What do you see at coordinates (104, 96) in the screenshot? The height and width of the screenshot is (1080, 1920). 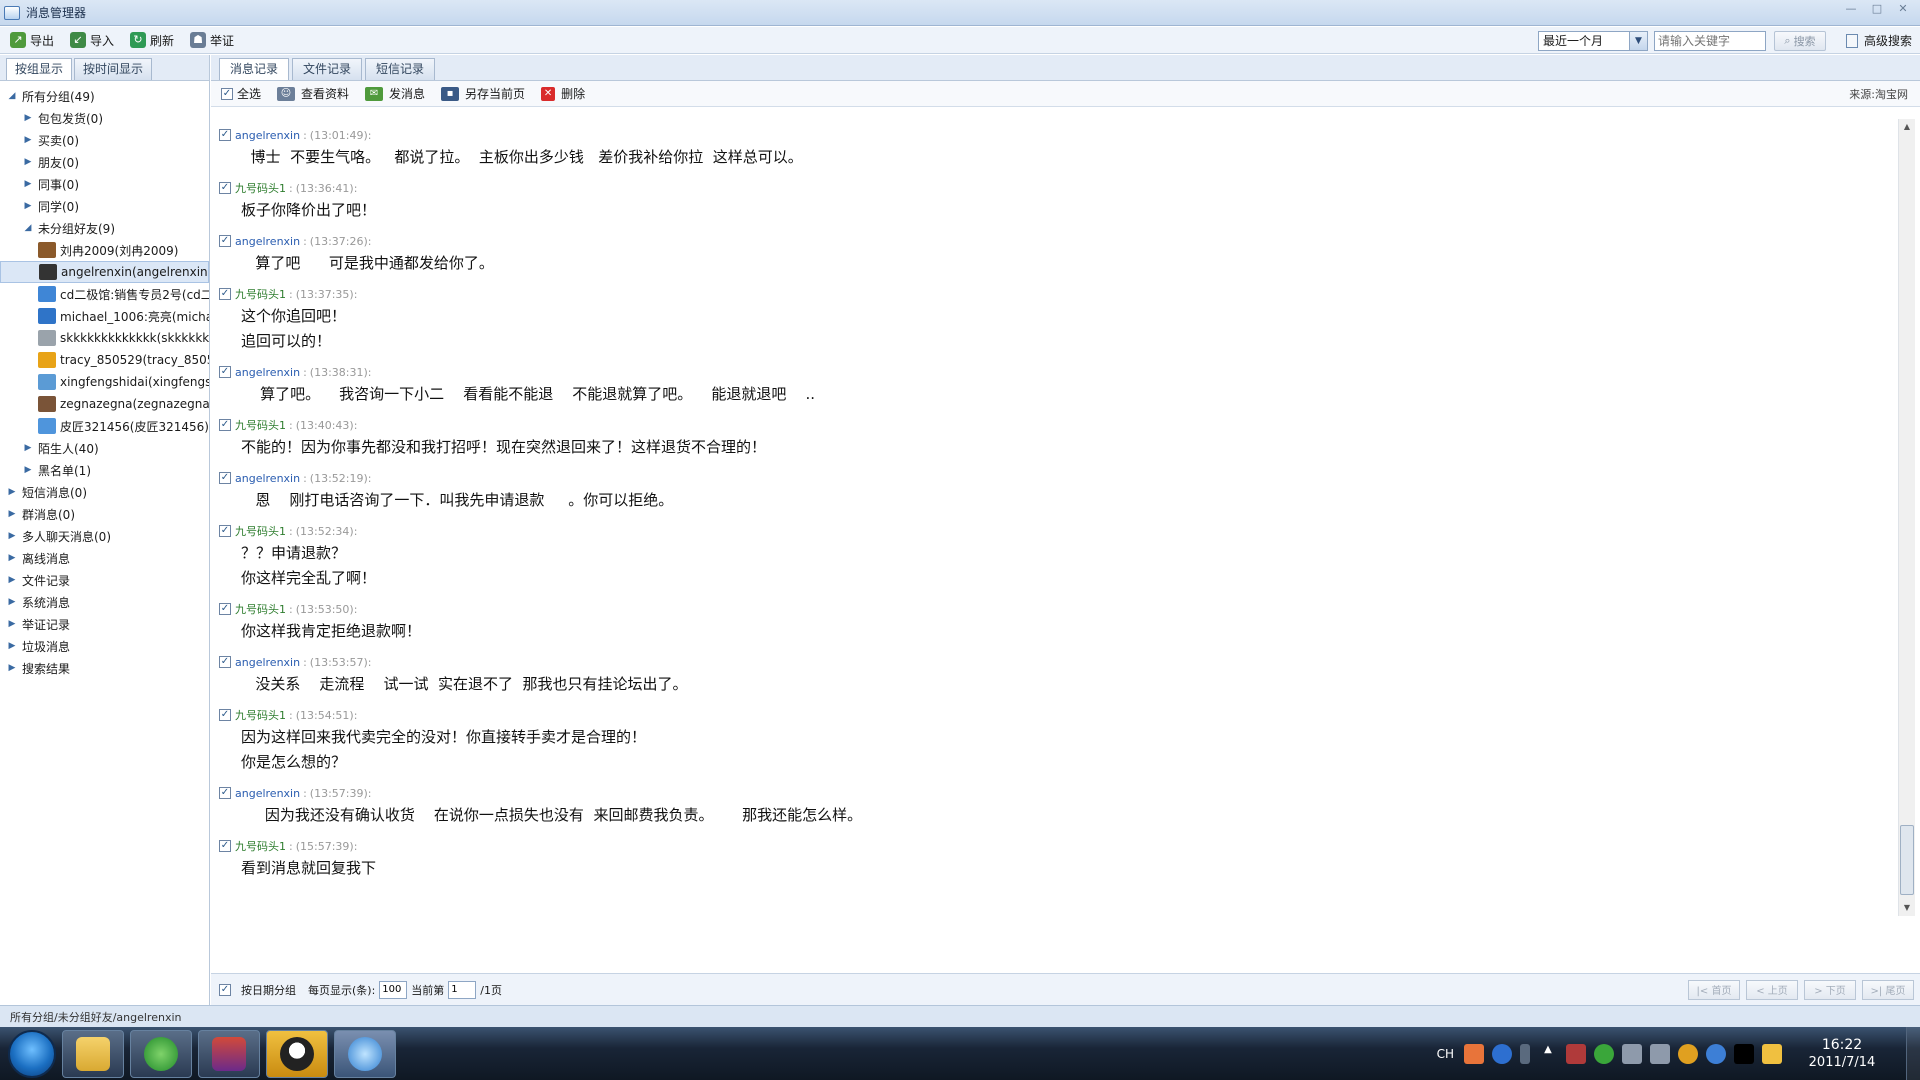 I see `tree-item: ◢ 所有分组(49)` at bounding box center [104, 96].